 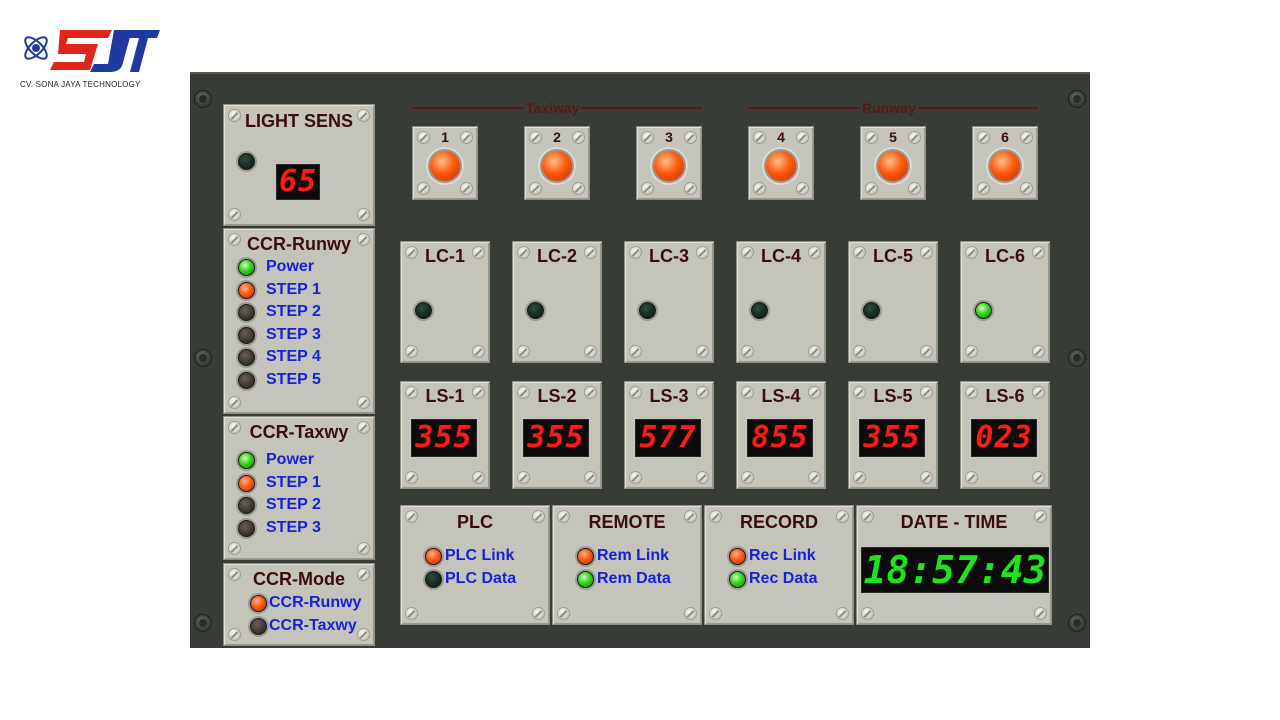 I want to click on ccr-taxiway-panel: CCR-Taxwy Power STEP 1 STEP 2 STEP 3, so click(x=299, y=488).